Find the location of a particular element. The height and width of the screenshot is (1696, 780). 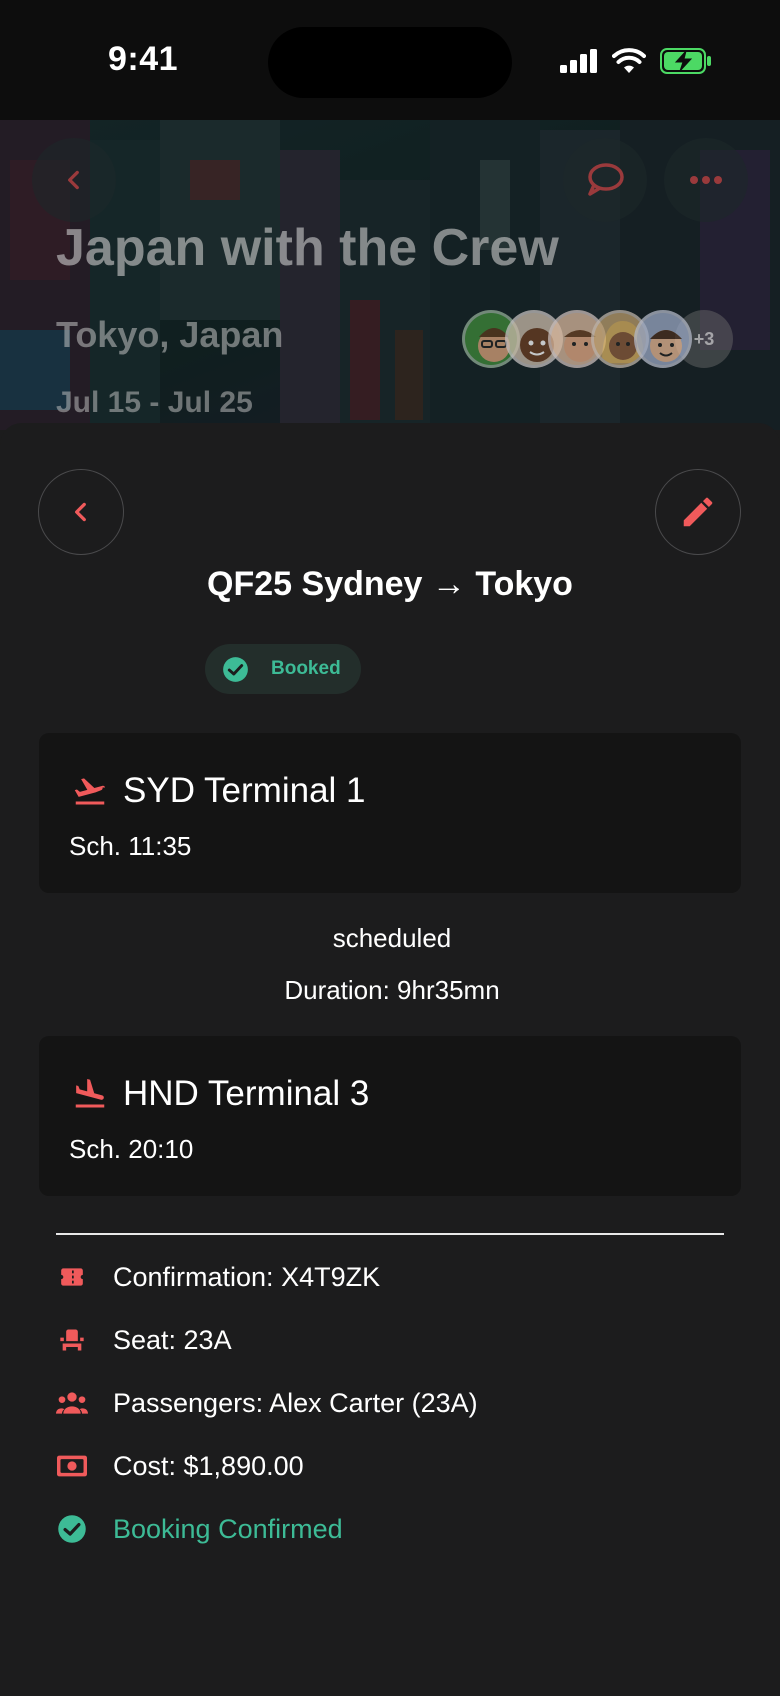

cost-row: Cost: $1,890.00 is located at coordinates (180, 1466).